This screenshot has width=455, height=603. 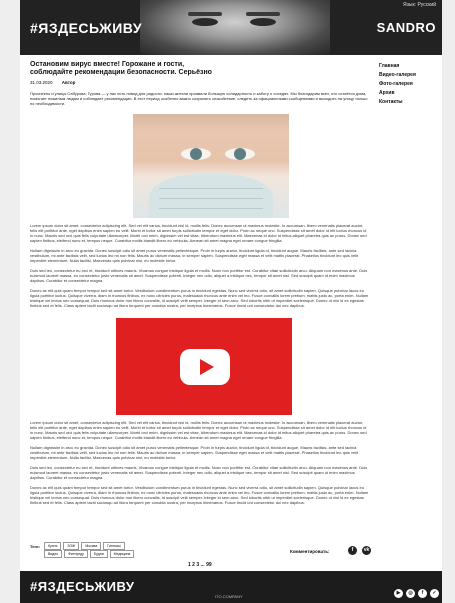 What do you see at coordinates (231, 587) in the screenshot?
I see `site-footer: #ЯЗДЕСЬЖИВУ ITO.COMPANY ▶ ◎ f ✓` at bounding box center [231, 587].